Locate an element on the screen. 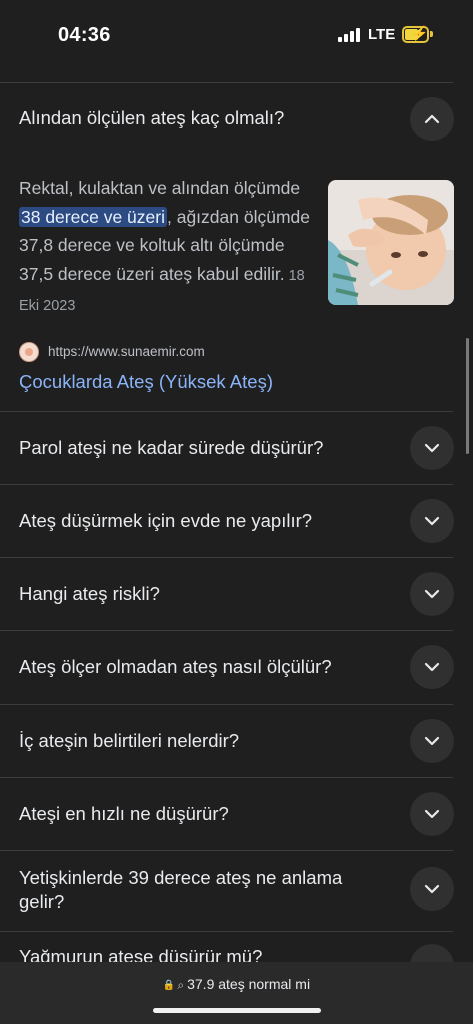  network-label: LTE is located at coordinates (382, 34).